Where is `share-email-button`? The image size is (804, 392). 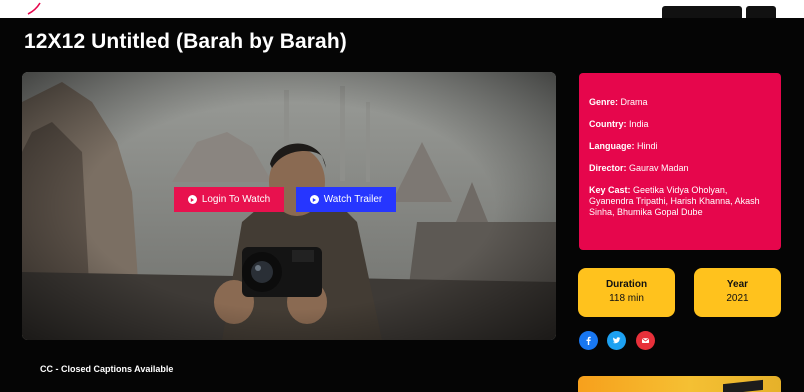
share-email-button is located at coordinates (645, 340).